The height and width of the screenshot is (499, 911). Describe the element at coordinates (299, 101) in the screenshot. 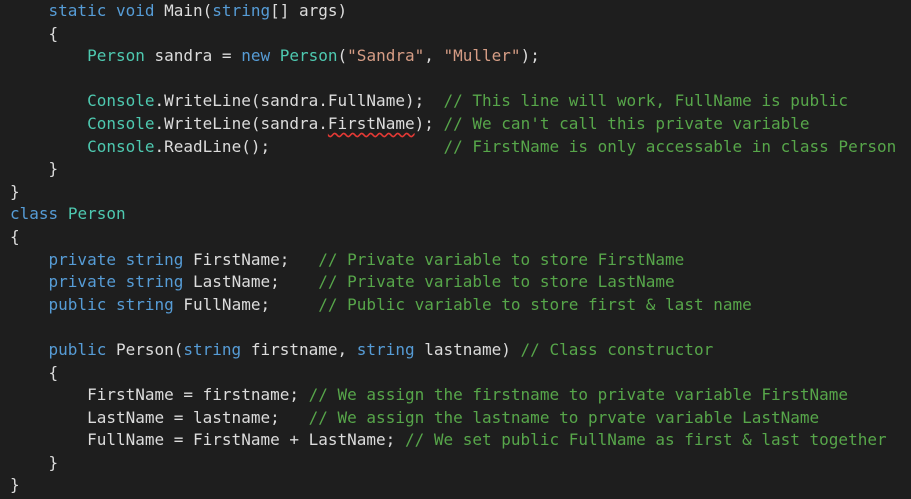

I see `code-token: .WriteLine(sandra.FullName);` at that location.